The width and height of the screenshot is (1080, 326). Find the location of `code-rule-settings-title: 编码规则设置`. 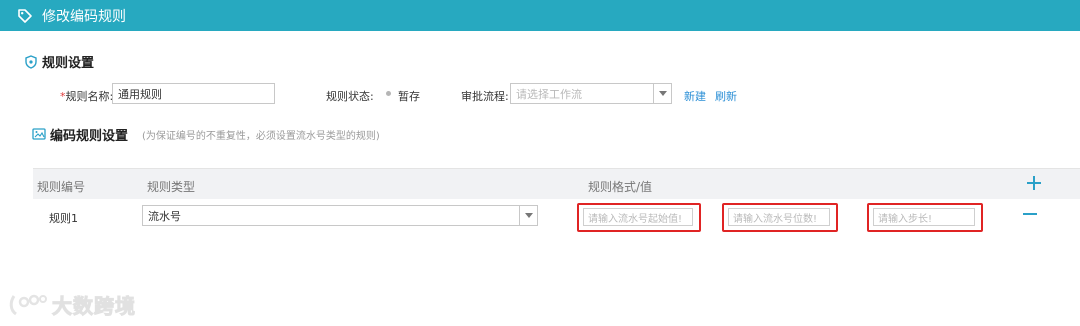

code-rule-settings-title: 编码规则设置 is located at coordinates (89, 136).